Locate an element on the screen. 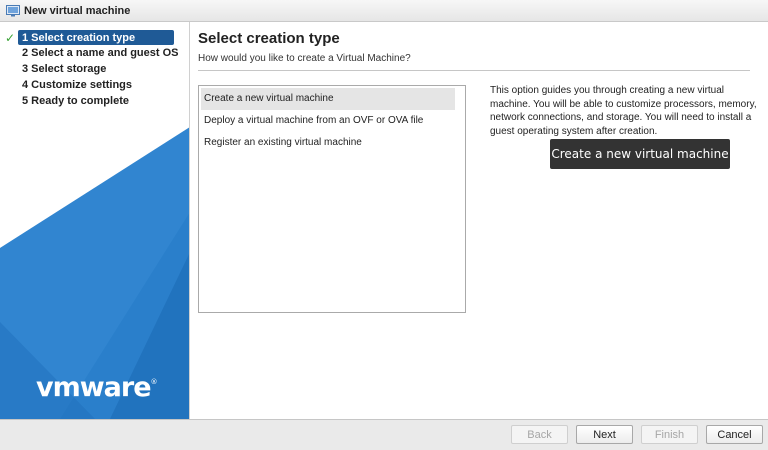  next-button: Next is located at coordinates (604, 434).